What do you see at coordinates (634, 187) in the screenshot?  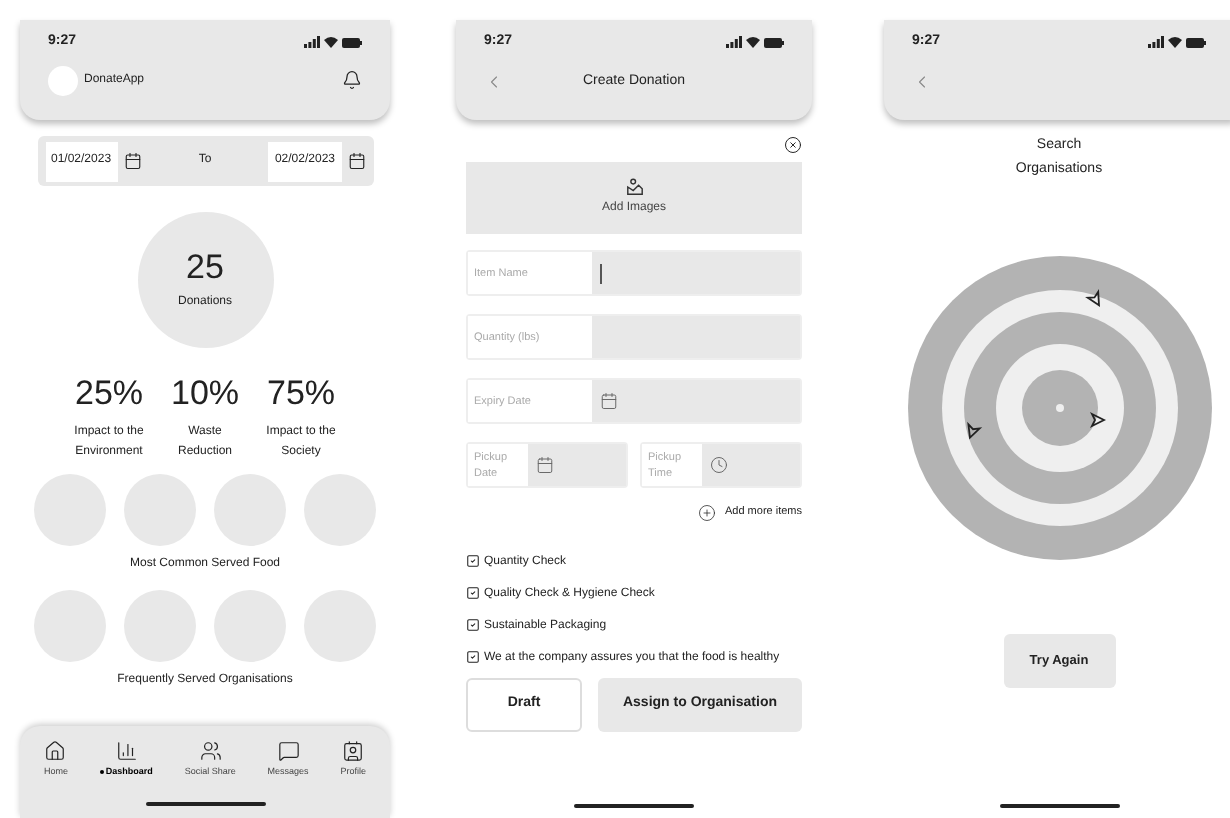 I see `image-icon` at bounding box center [634, 187].